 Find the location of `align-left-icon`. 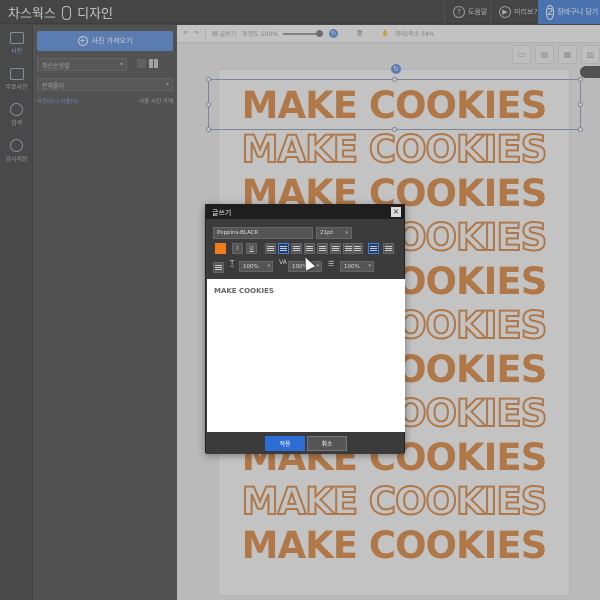

align-left-icon is located at coordinates (270, 248).